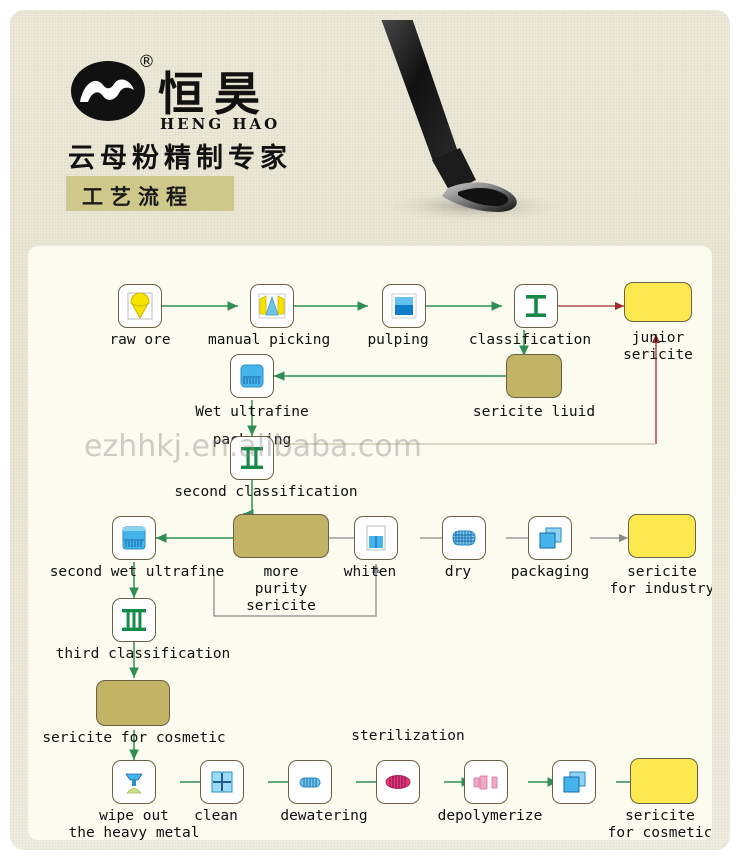 The width and height of the screenshot is (740, 860). I want to click on node-classification, so click(536, 306).